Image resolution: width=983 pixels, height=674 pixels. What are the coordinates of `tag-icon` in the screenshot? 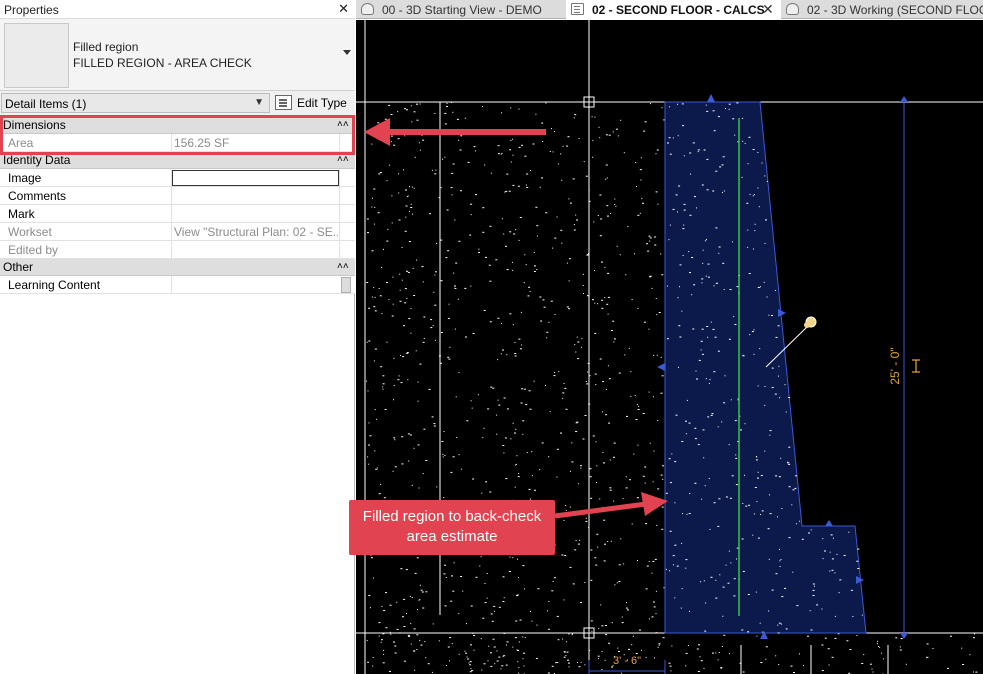 It's located at (810, 322).